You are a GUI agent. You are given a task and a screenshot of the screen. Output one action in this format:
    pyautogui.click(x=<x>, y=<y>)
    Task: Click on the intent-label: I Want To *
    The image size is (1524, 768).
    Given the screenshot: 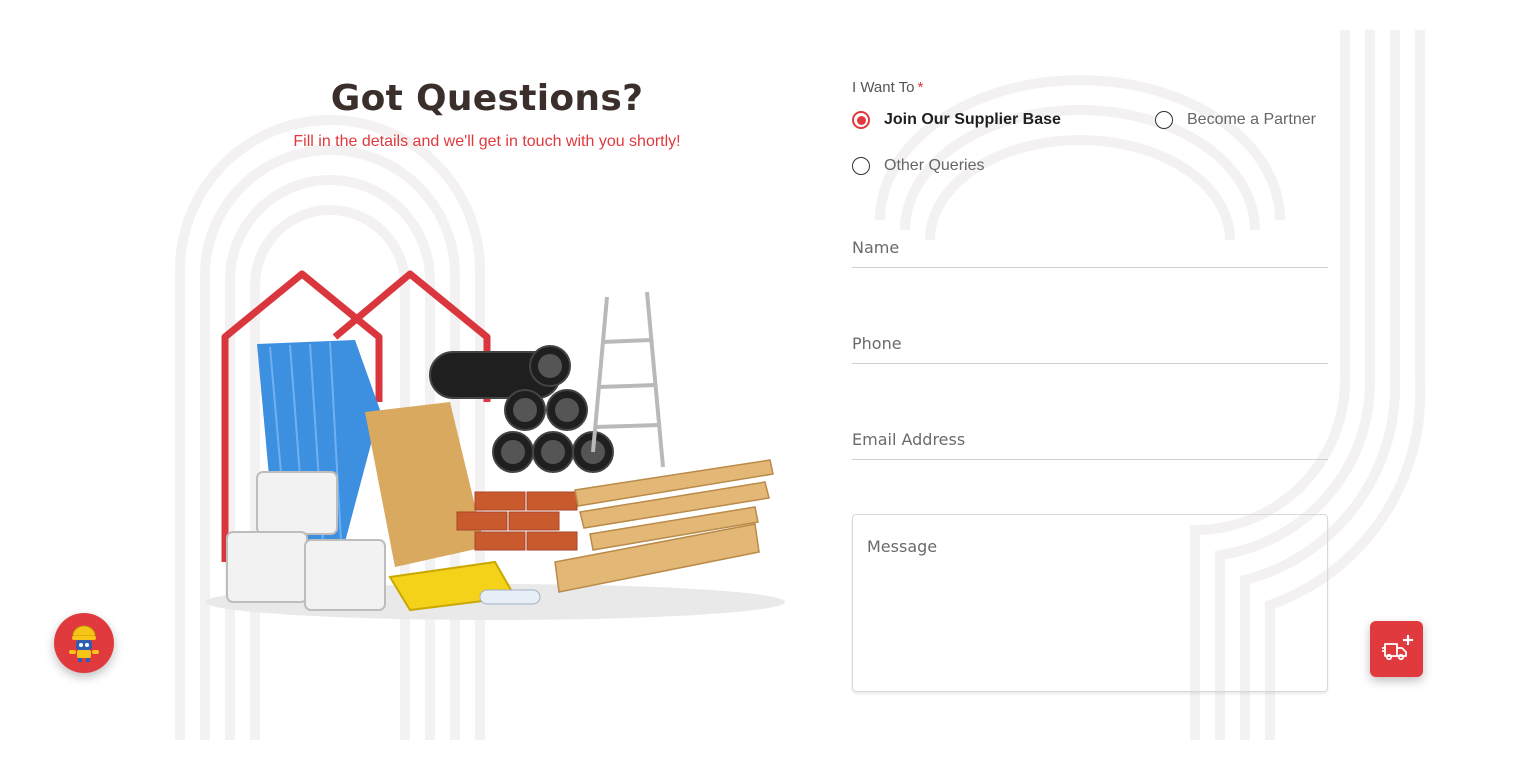 What is the action you would take?
    pyautogui.click(x=887, y=87)
    